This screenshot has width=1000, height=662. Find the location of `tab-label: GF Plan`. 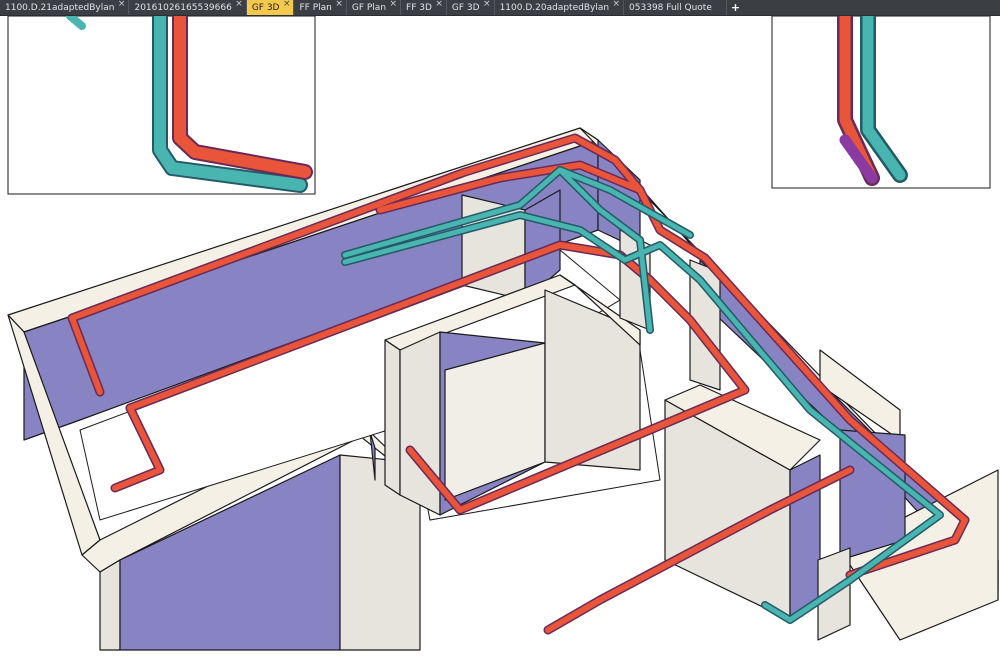

tab-label: GF Plan is located at coordinates (369, 7).